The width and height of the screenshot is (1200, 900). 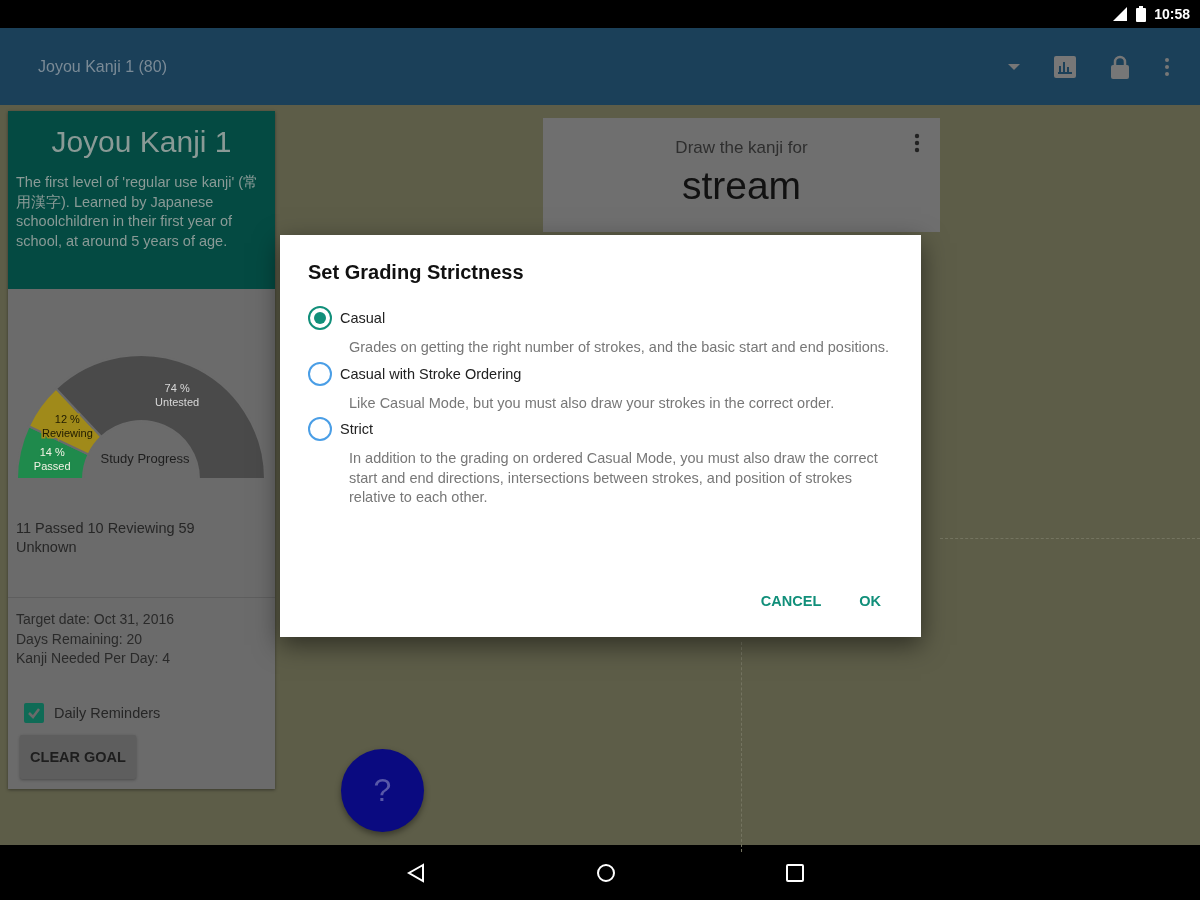 I want to click on lock-icon, so click(x=1120, y=66).